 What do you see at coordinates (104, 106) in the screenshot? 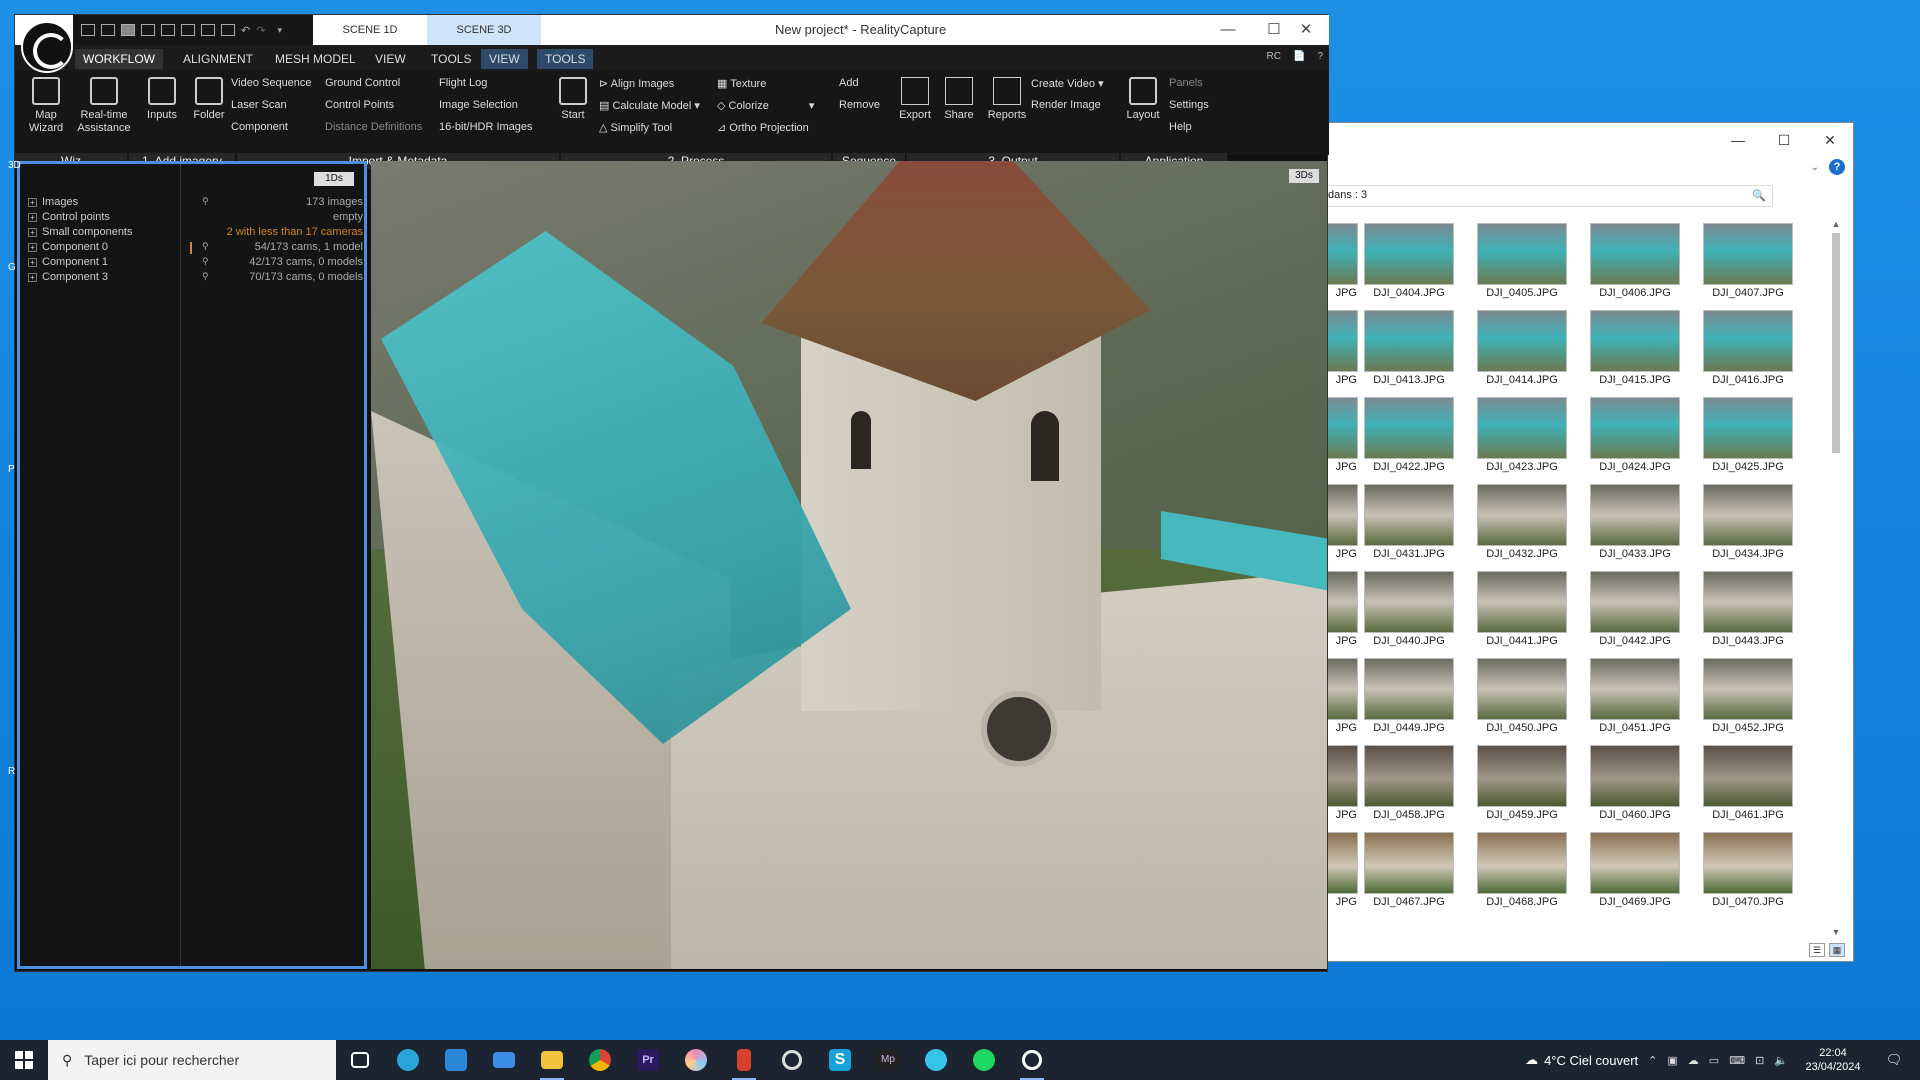
I see `realtime-assistance-button: Real-time Assistance` at bounding box center [104, 106].